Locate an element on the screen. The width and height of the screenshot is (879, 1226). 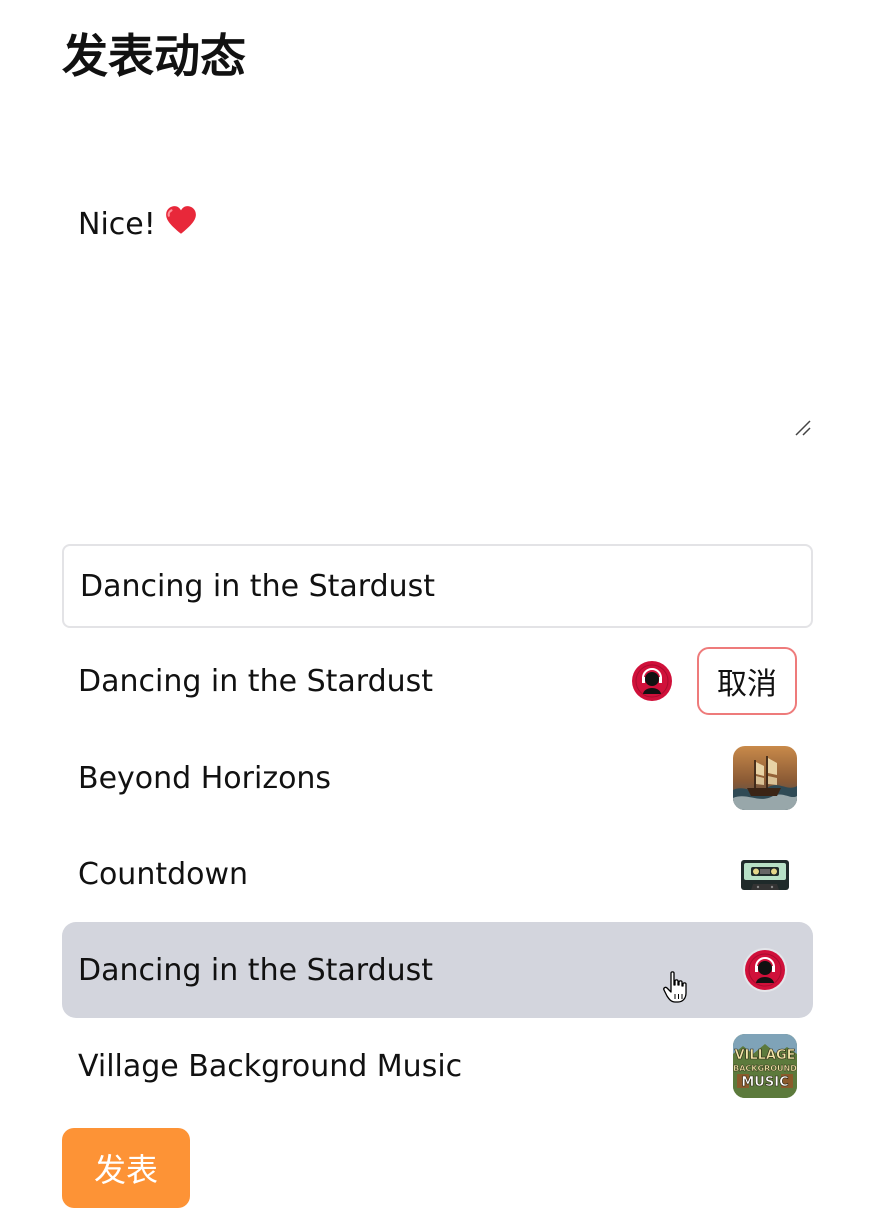
list-item-hovered: Dancing in the Stardust is located at coordinates (437, 970).